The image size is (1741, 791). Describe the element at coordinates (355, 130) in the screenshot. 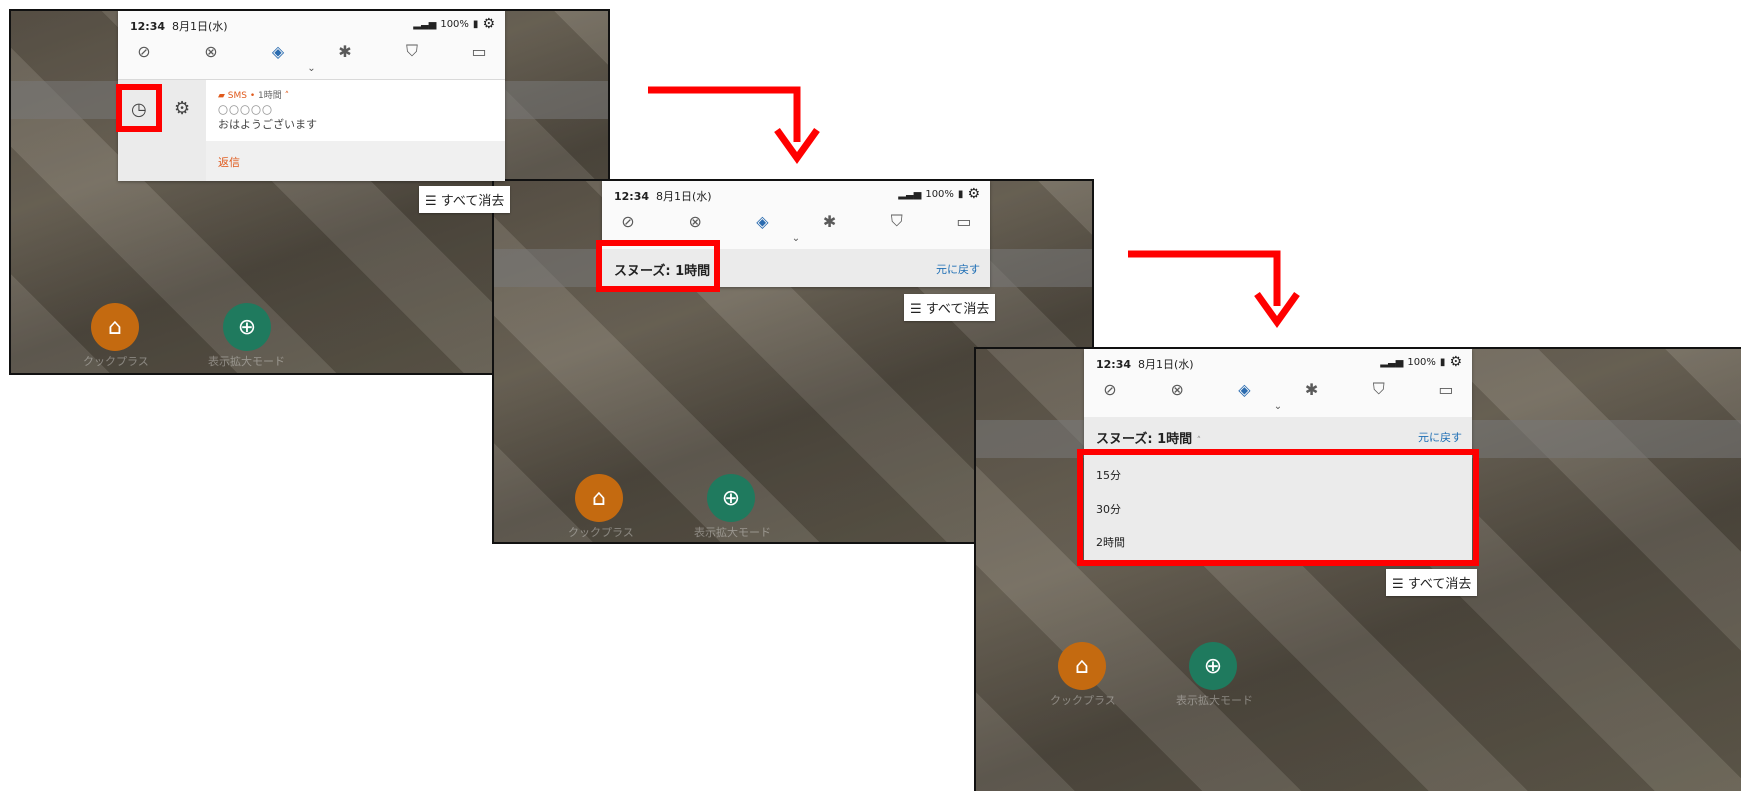

I see `sms-notification: ▰ SMS • 1時間 ˄ 〇〇〇〇〇 おはようございます 返信` at that location.